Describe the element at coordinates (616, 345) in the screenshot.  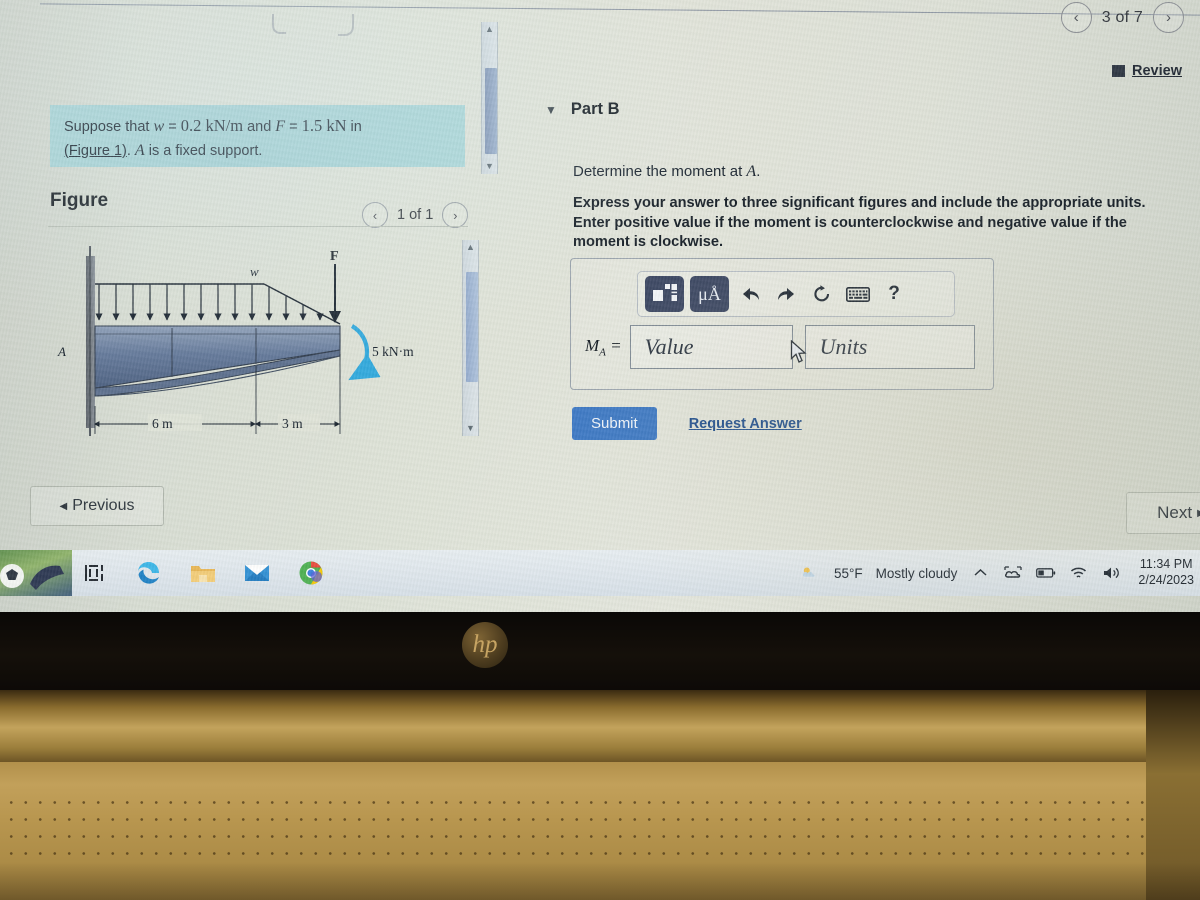
I see `answer-equals: =` at that location.